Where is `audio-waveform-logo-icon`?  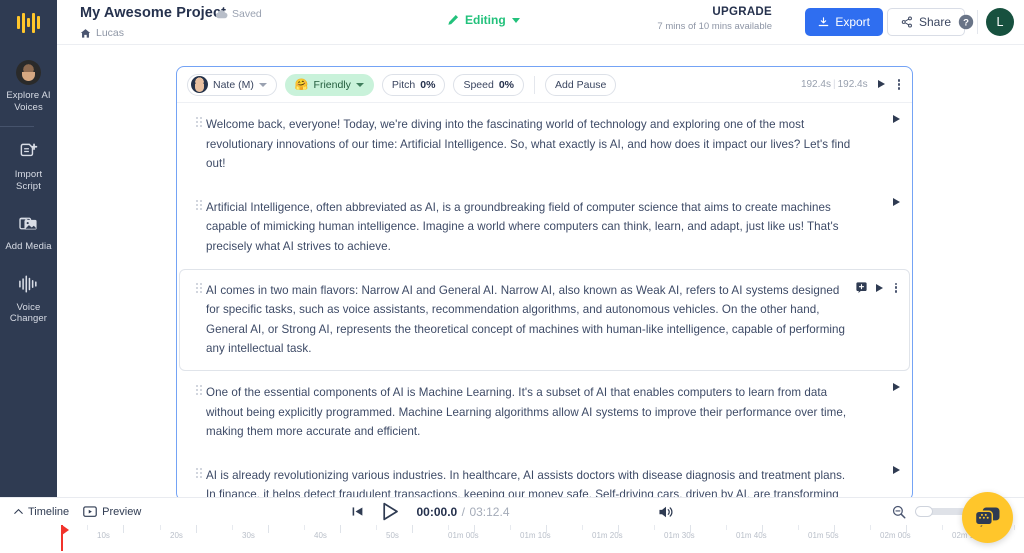
audio-waveform-logo-icon is located at coordinates (28, 22).